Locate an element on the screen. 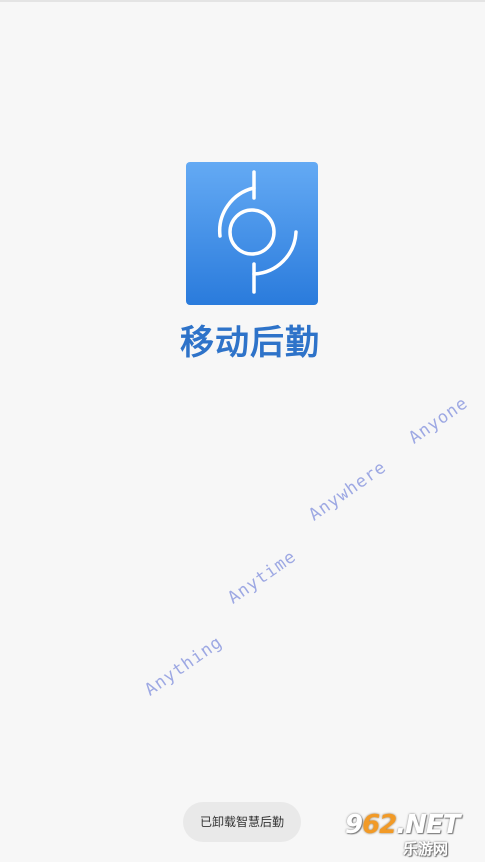 This screenshot has width=485, height=862. watermark-net: .NET is located at coordinates (428, 825).